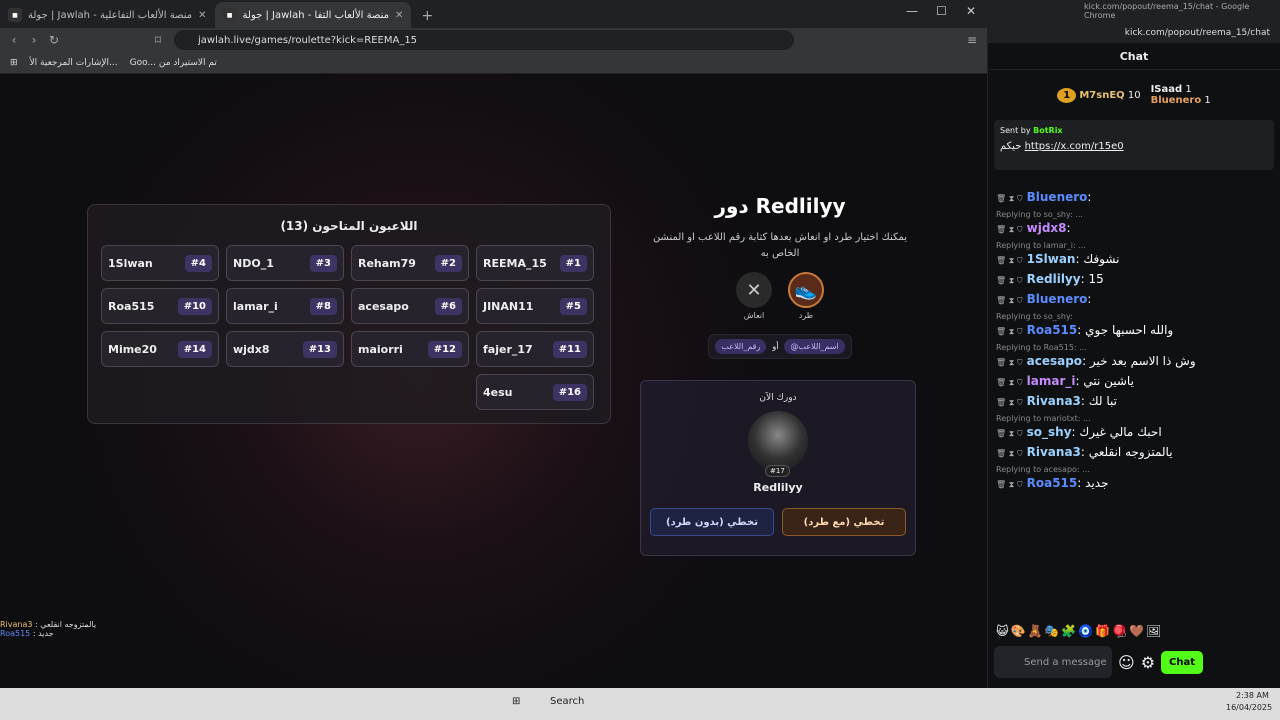 This screenshot has height=720, width=1280. I want to click on player-card: acesapo #6, so click(410, 306).